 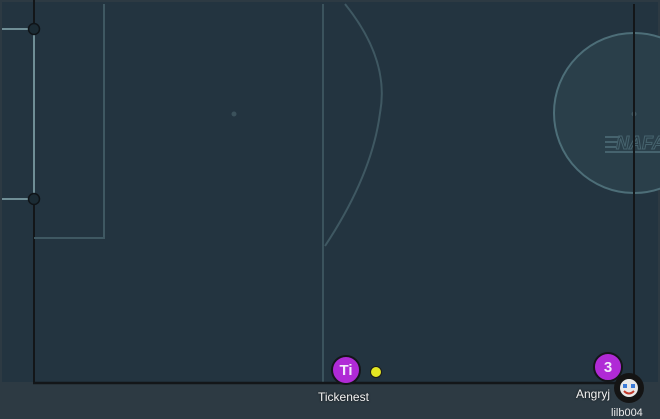 What do you see at coordinates (593, 394) in the screenshot?
I see `player-name: Angryj` at bounding box center [593, 394].